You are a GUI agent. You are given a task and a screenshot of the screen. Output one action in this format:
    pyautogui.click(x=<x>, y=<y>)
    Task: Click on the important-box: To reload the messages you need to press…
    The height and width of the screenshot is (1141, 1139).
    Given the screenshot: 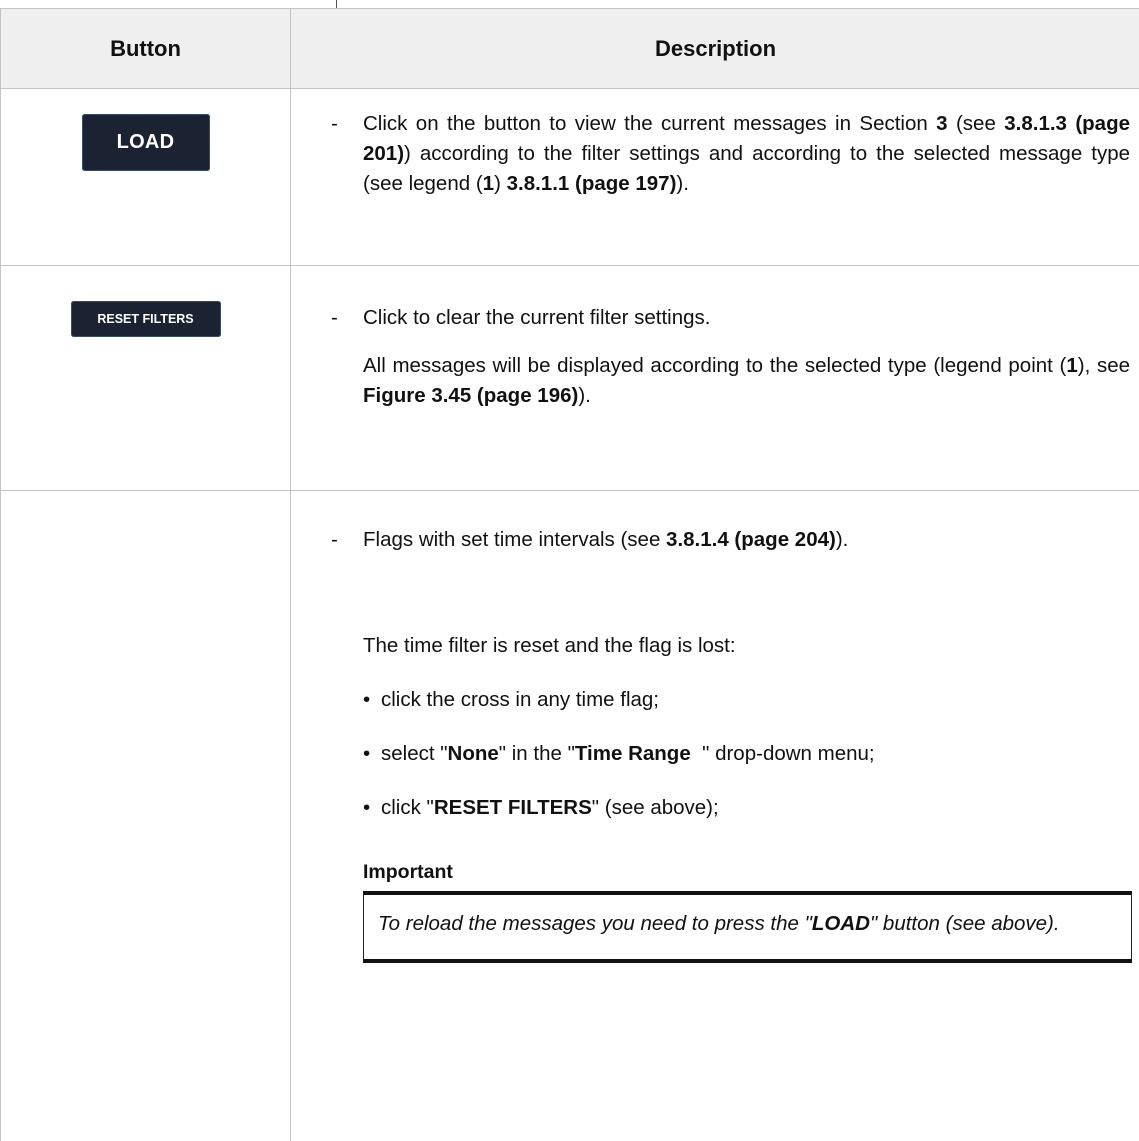 What is the action you would take?
    pyautogui.click(x=747, y=927)
    